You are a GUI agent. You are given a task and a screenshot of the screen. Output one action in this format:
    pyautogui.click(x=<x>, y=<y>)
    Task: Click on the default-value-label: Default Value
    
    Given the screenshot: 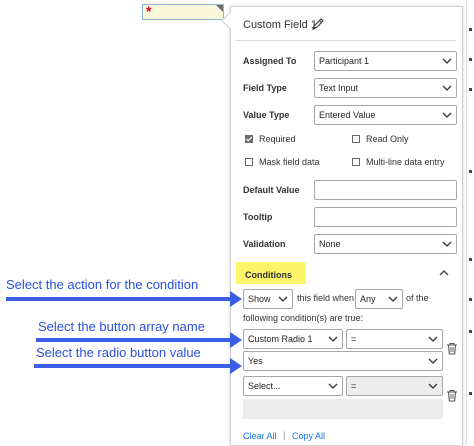 What is the action you would take?
    pyautogui.click(x=271, y=190)
    